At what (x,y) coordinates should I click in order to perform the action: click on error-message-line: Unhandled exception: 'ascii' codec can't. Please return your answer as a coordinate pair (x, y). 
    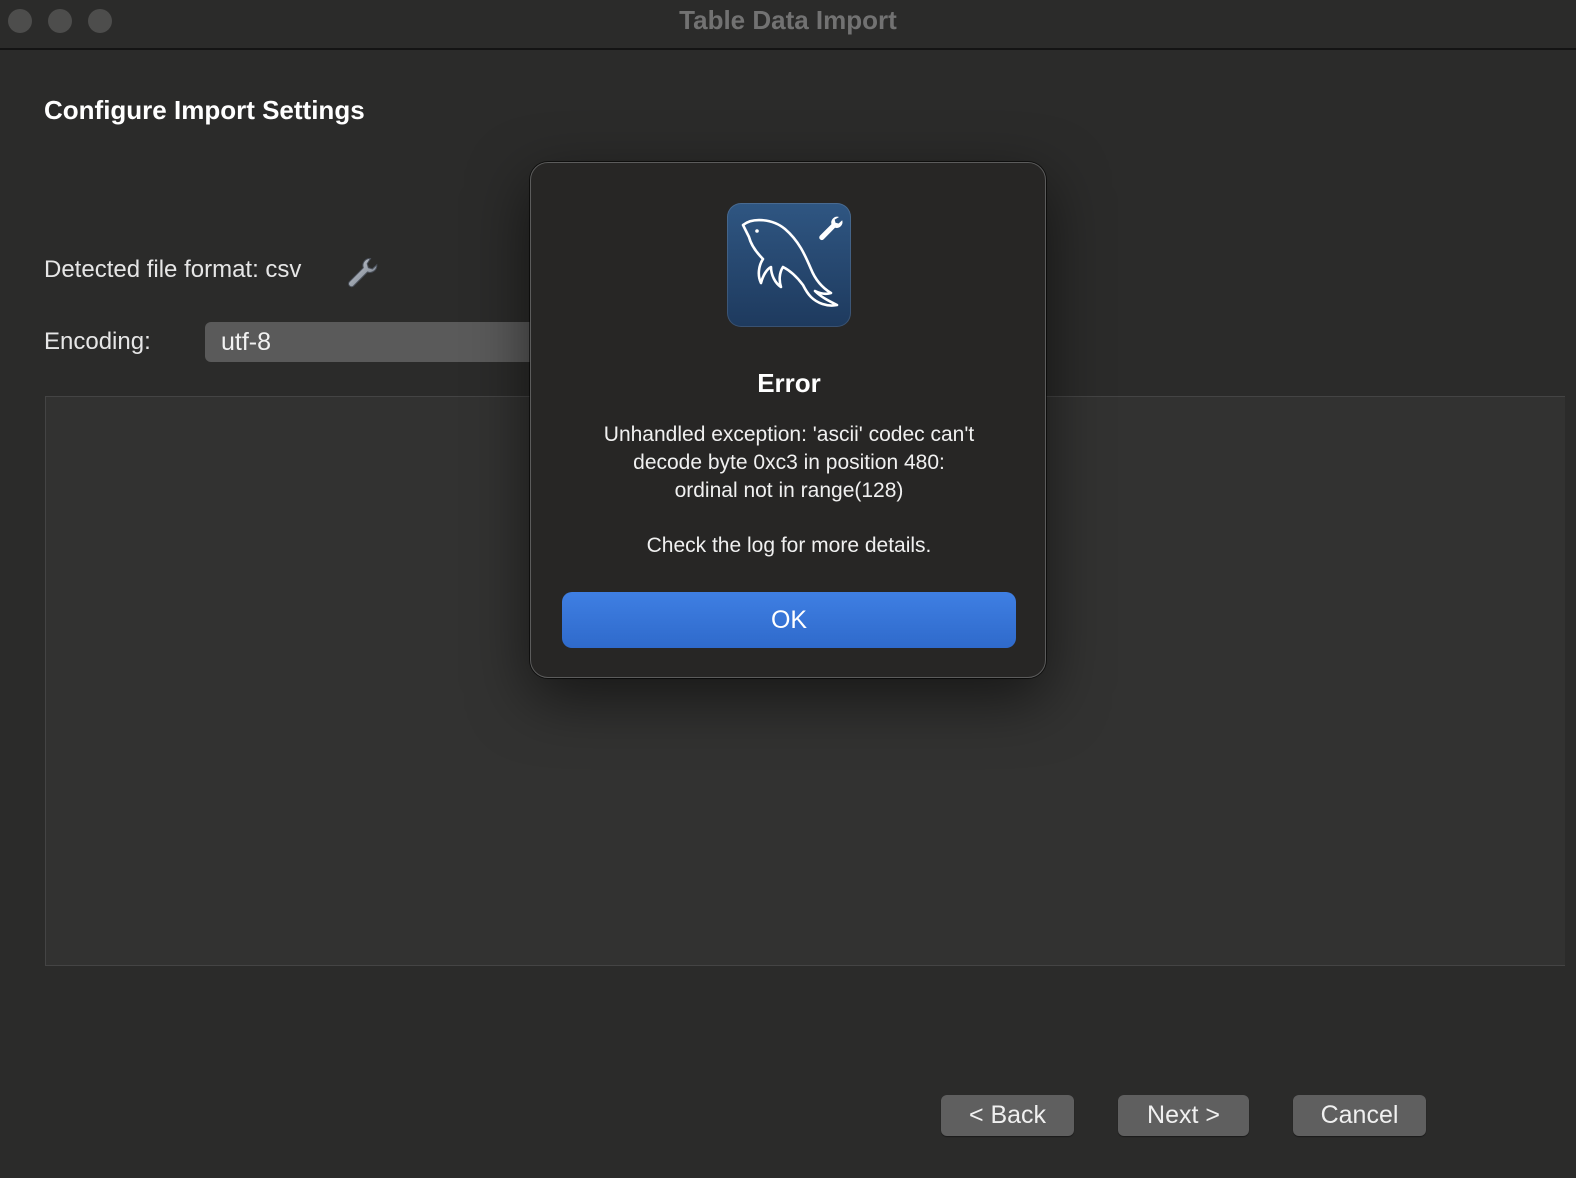
    Looking at the image, I should click on (789, 434).